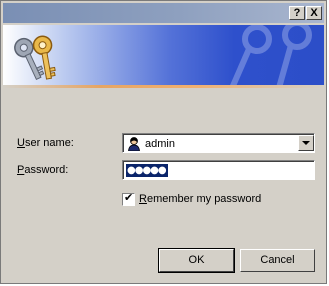  I want to click on remember-password-checkbox: ✔, so click(128, 198).